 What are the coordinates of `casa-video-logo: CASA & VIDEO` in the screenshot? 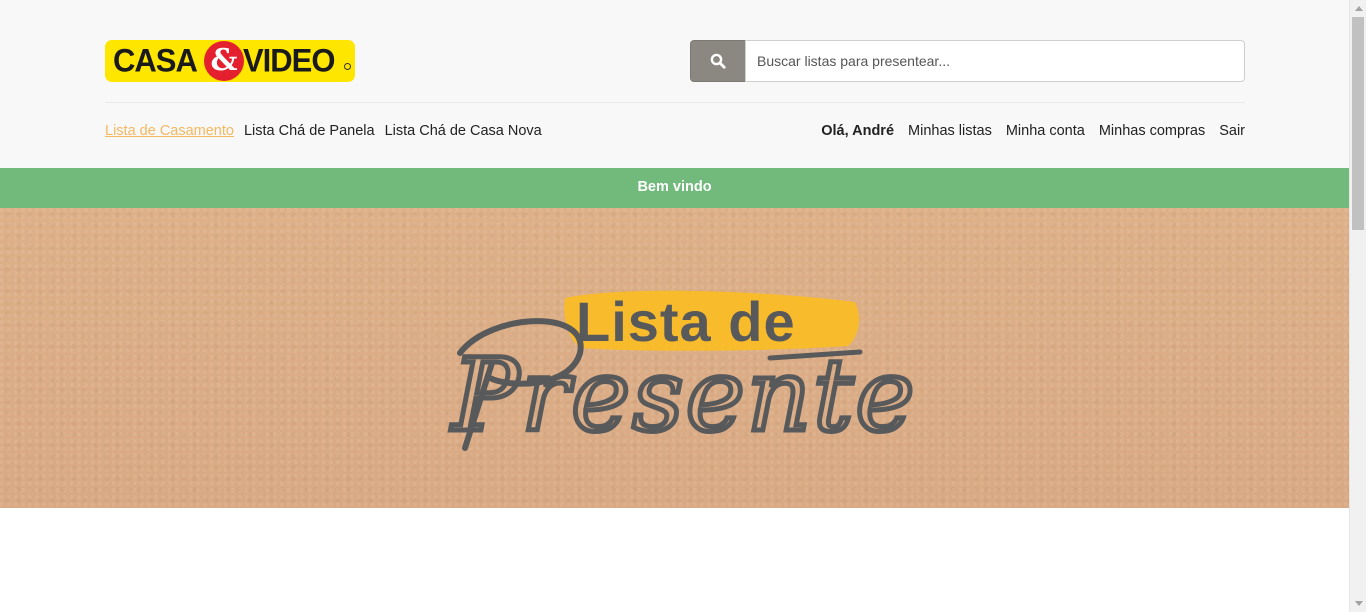 It's located at (230, 61).